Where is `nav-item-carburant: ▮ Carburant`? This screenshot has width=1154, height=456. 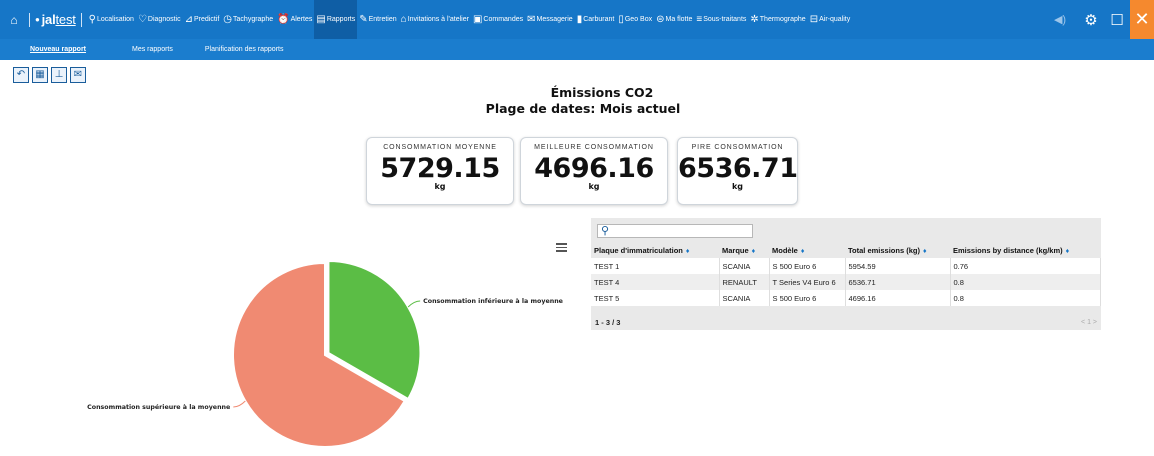
nav-item-carburant: ▮ Carburant is located at coordinates (596, 19).